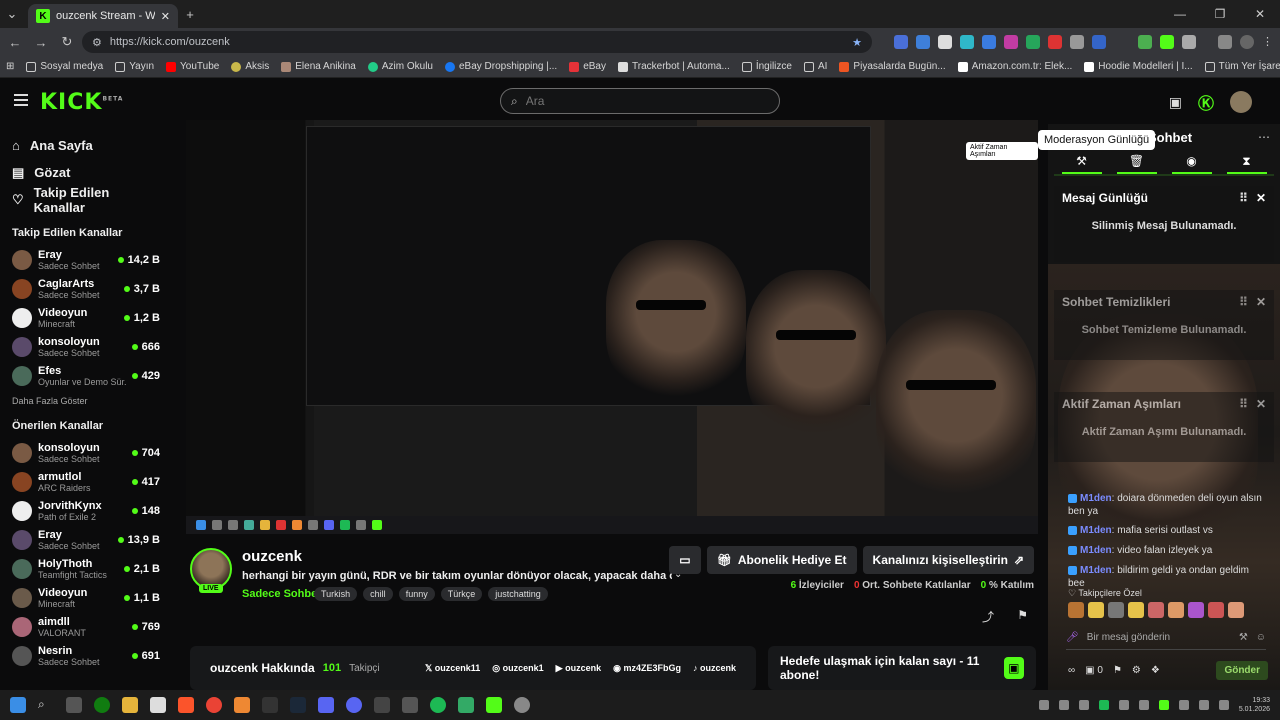  I want to click on channel-item: Eray Sadece Sohbet 13,9 B, so click(86, 539).